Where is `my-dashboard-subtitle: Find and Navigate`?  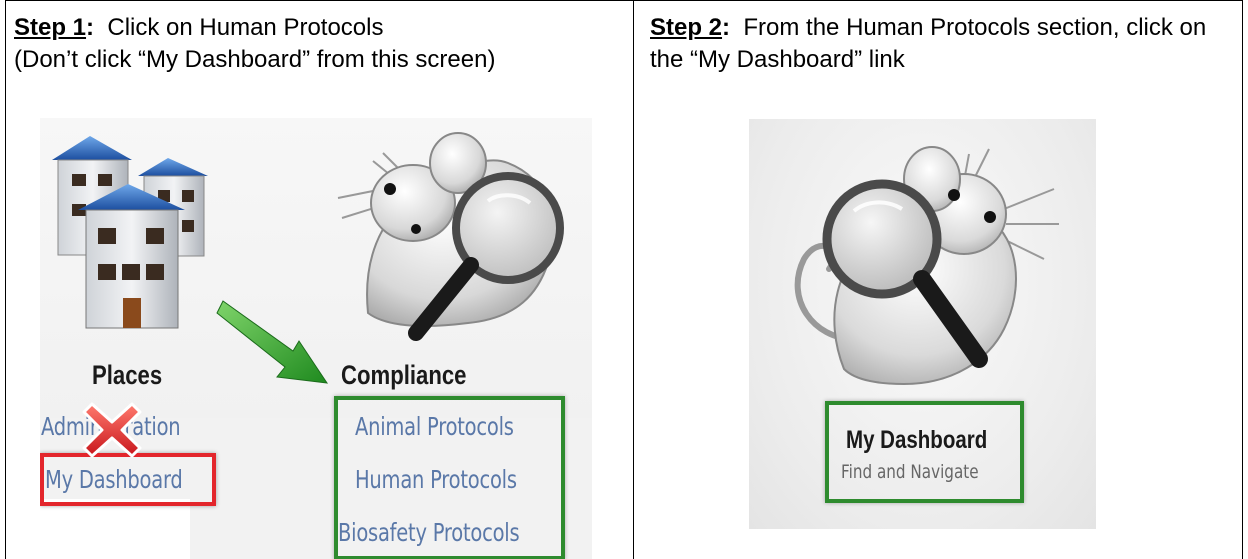 my-dashboard-subtitle: Find and Navigate is located at coordinates (910, 472).